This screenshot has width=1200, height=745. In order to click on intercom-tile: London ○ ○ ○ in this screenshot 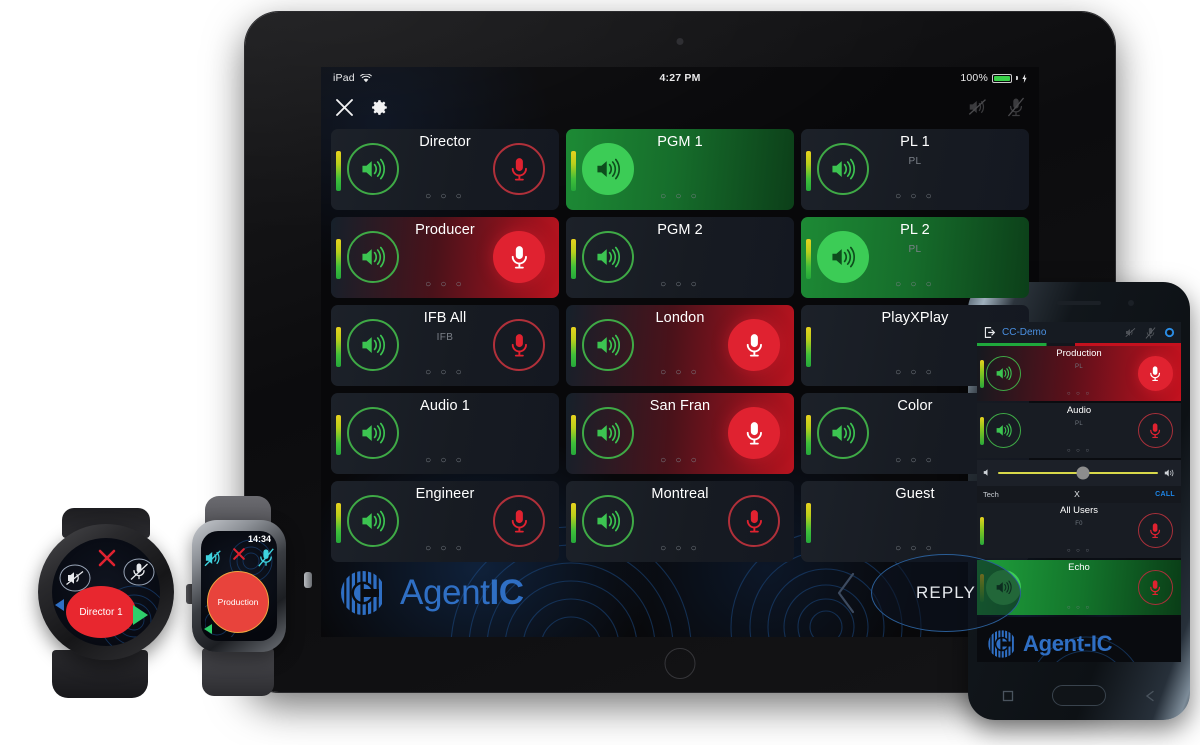, I will do `click(680, 345)`.